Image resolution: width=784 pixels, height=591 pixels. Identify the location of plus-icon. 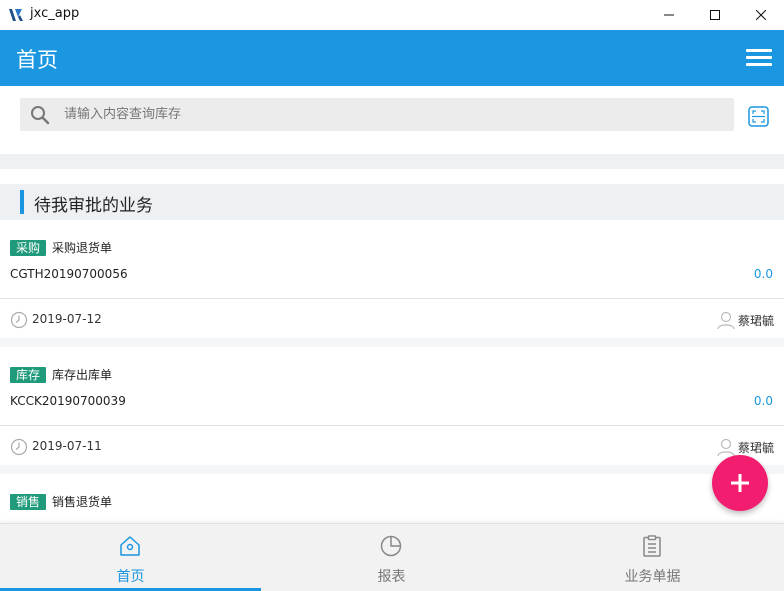
(740, 483).